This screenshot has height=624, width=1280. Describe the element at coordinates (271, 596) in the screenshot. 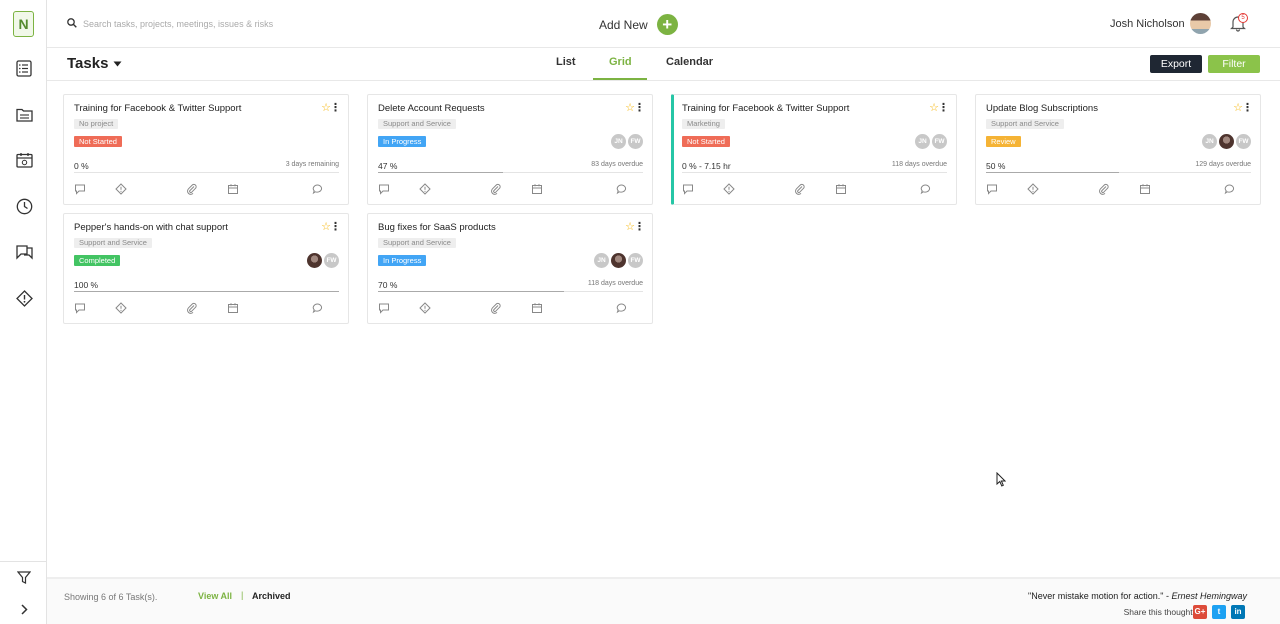

I see `archived-link: Archived` at that location.